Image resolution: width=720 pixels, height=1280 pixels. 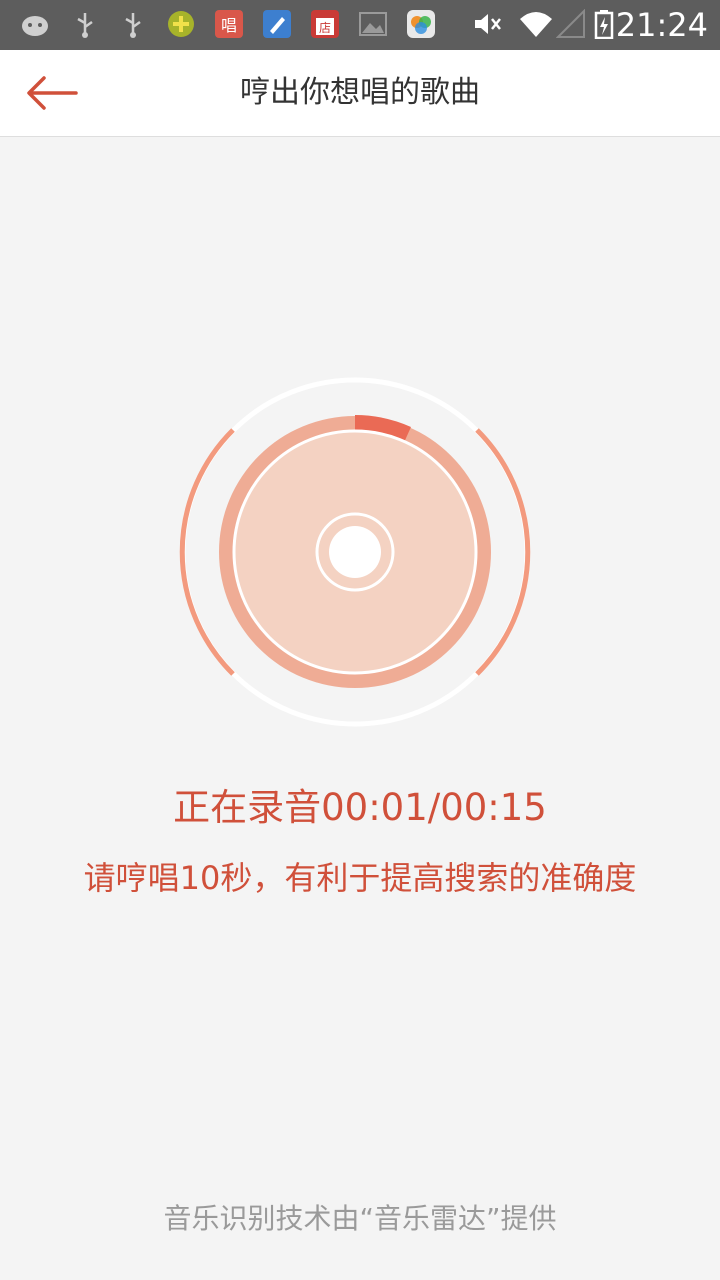 I want to click on image-icon, so click(x=373, y=24).